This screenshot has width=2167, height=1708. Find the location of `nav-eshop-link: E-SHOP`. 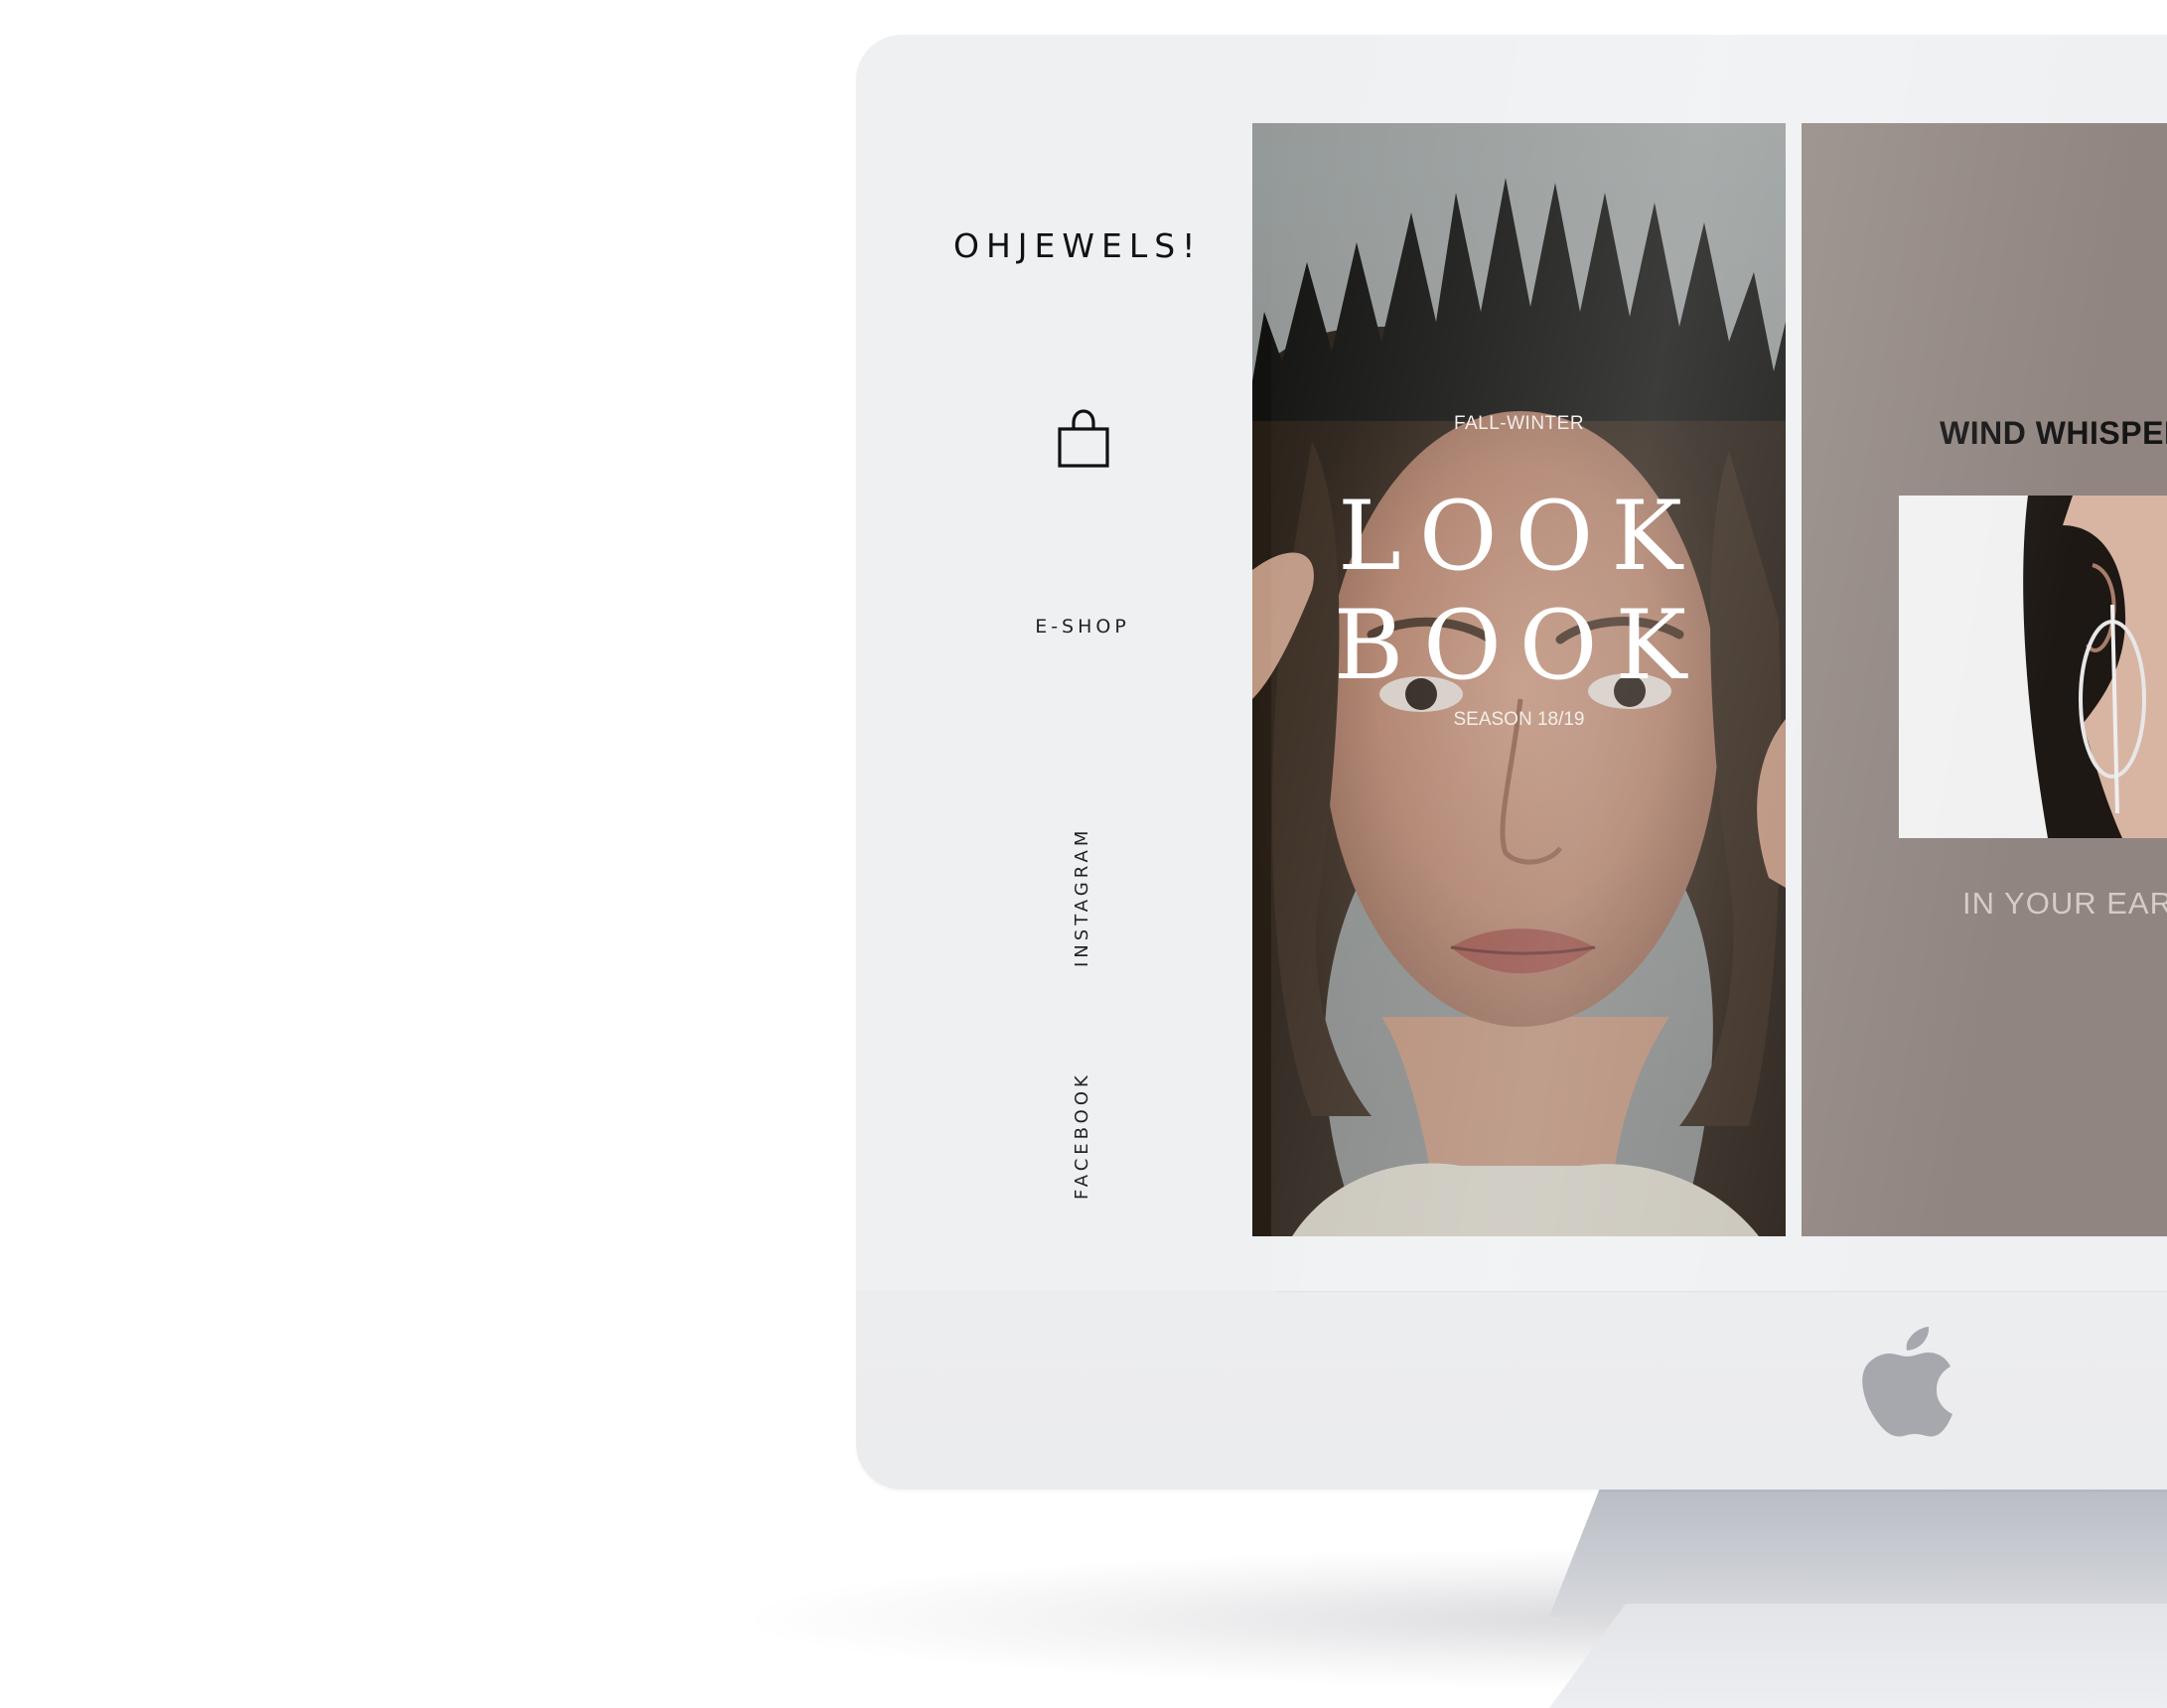

nav-eshop-link: E-SHOP is located at coordinates (1082, 627).